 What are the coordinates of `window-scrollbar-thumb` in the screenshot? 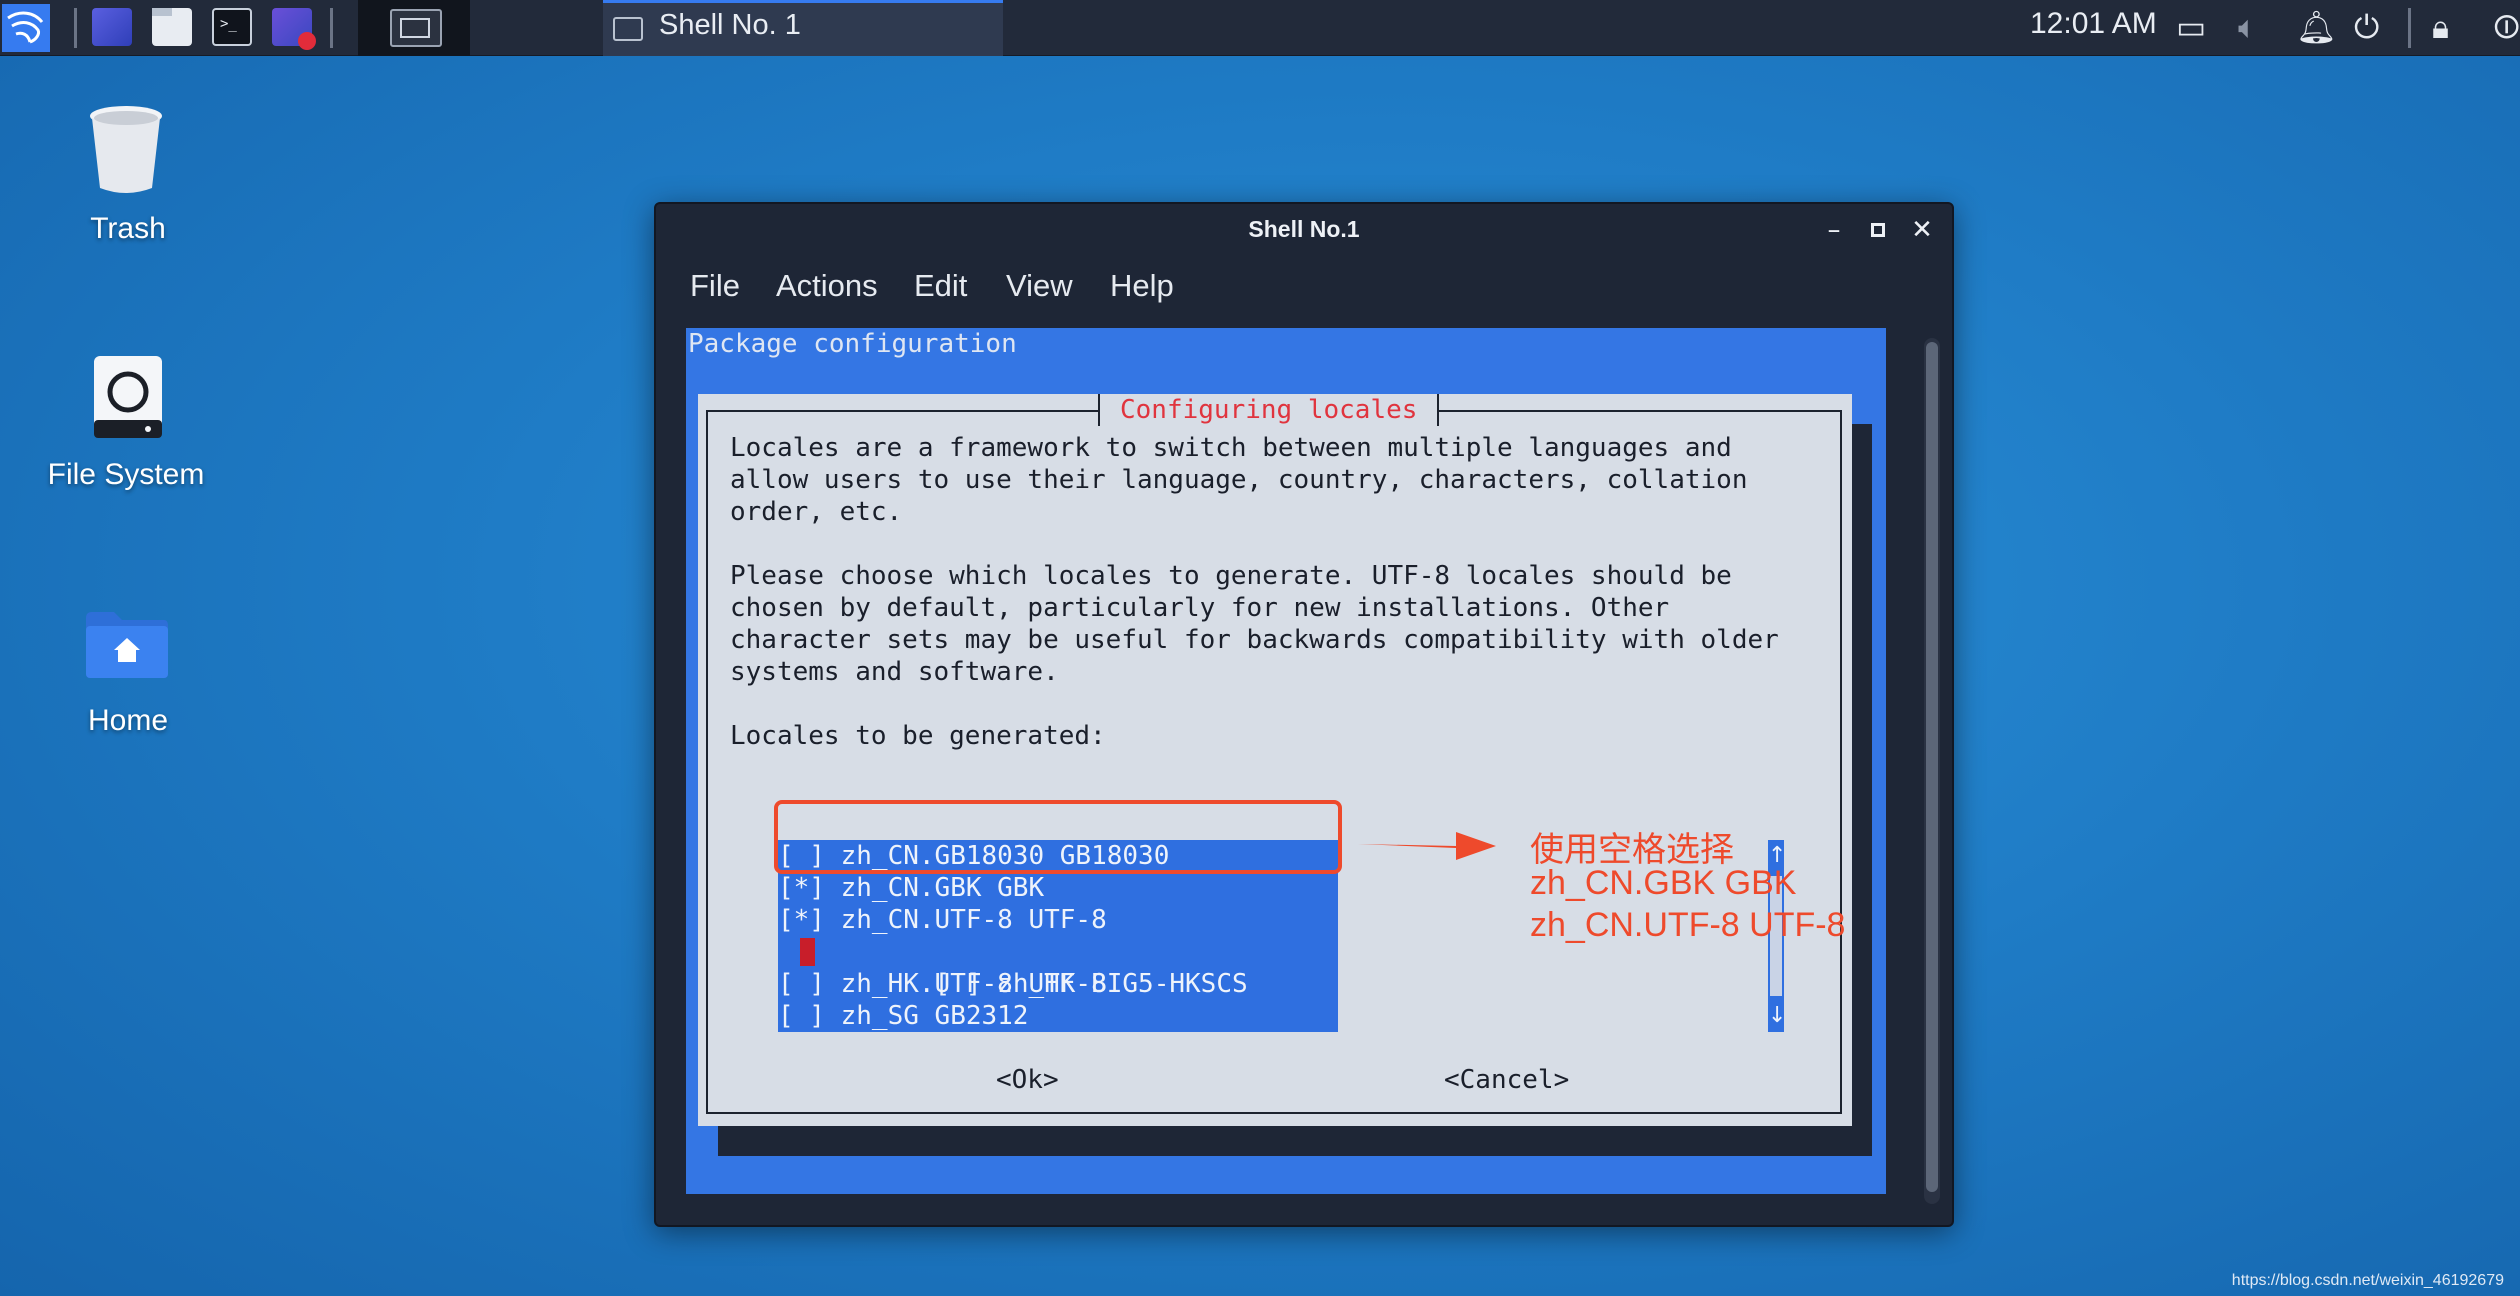 It's located at (1932, 767).